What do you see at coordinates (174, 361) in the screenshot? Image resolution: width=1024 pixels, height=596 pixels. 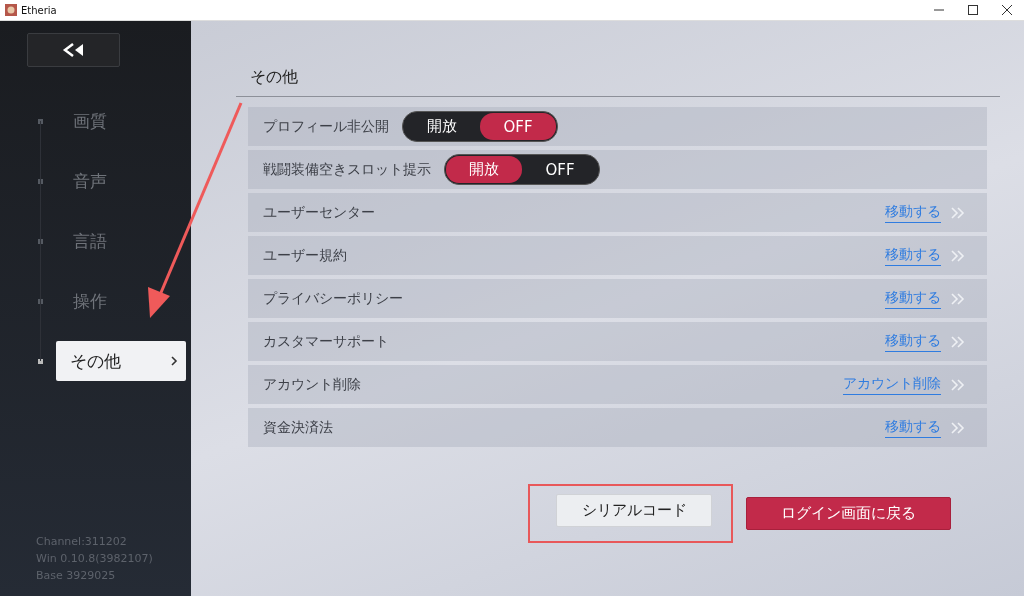 I see `chevron-icon` at bounding box center [174, 361].